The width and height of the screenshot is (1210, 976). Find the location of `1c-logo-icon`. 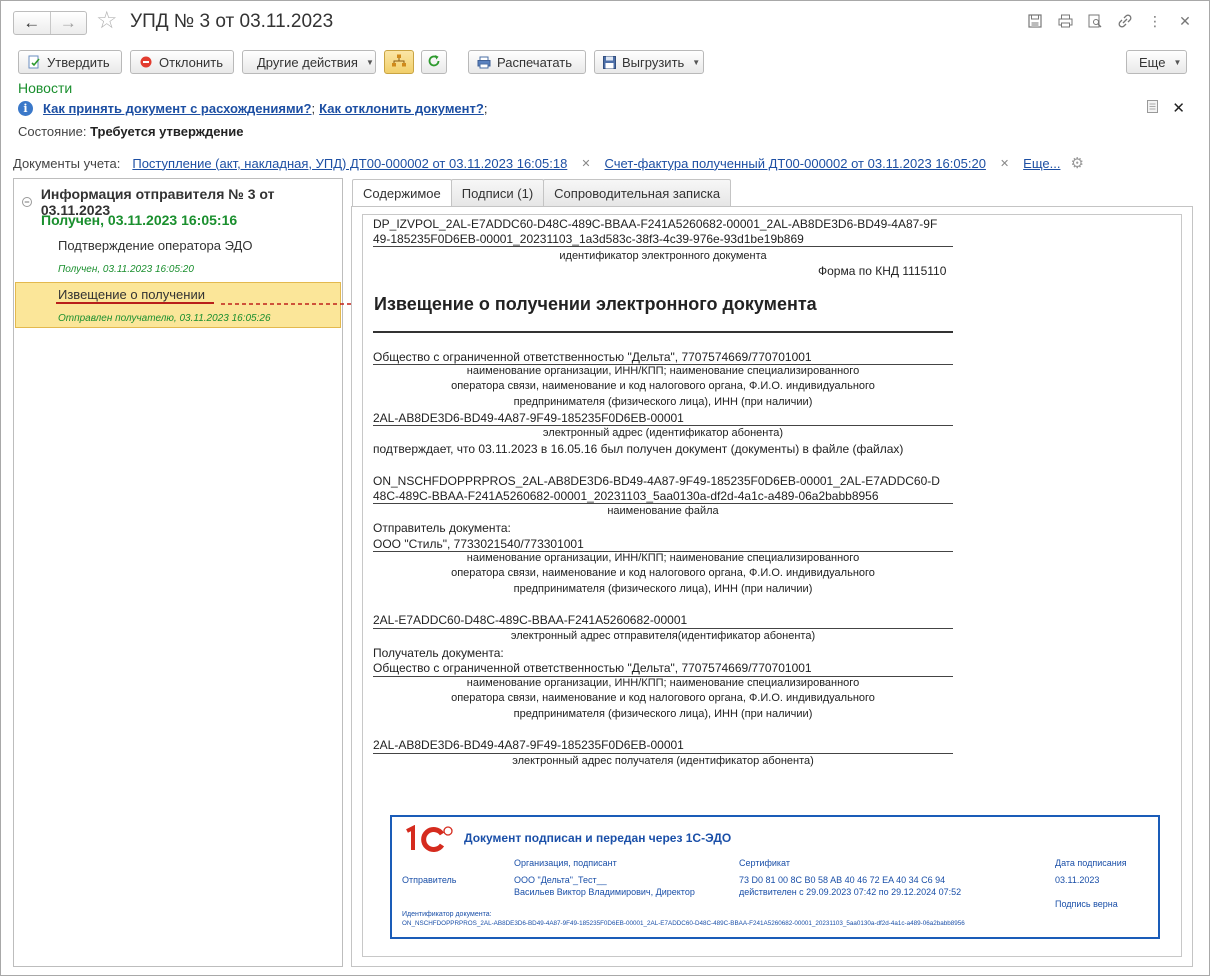

1c-logo-icon is located at coordinates (429, 838).